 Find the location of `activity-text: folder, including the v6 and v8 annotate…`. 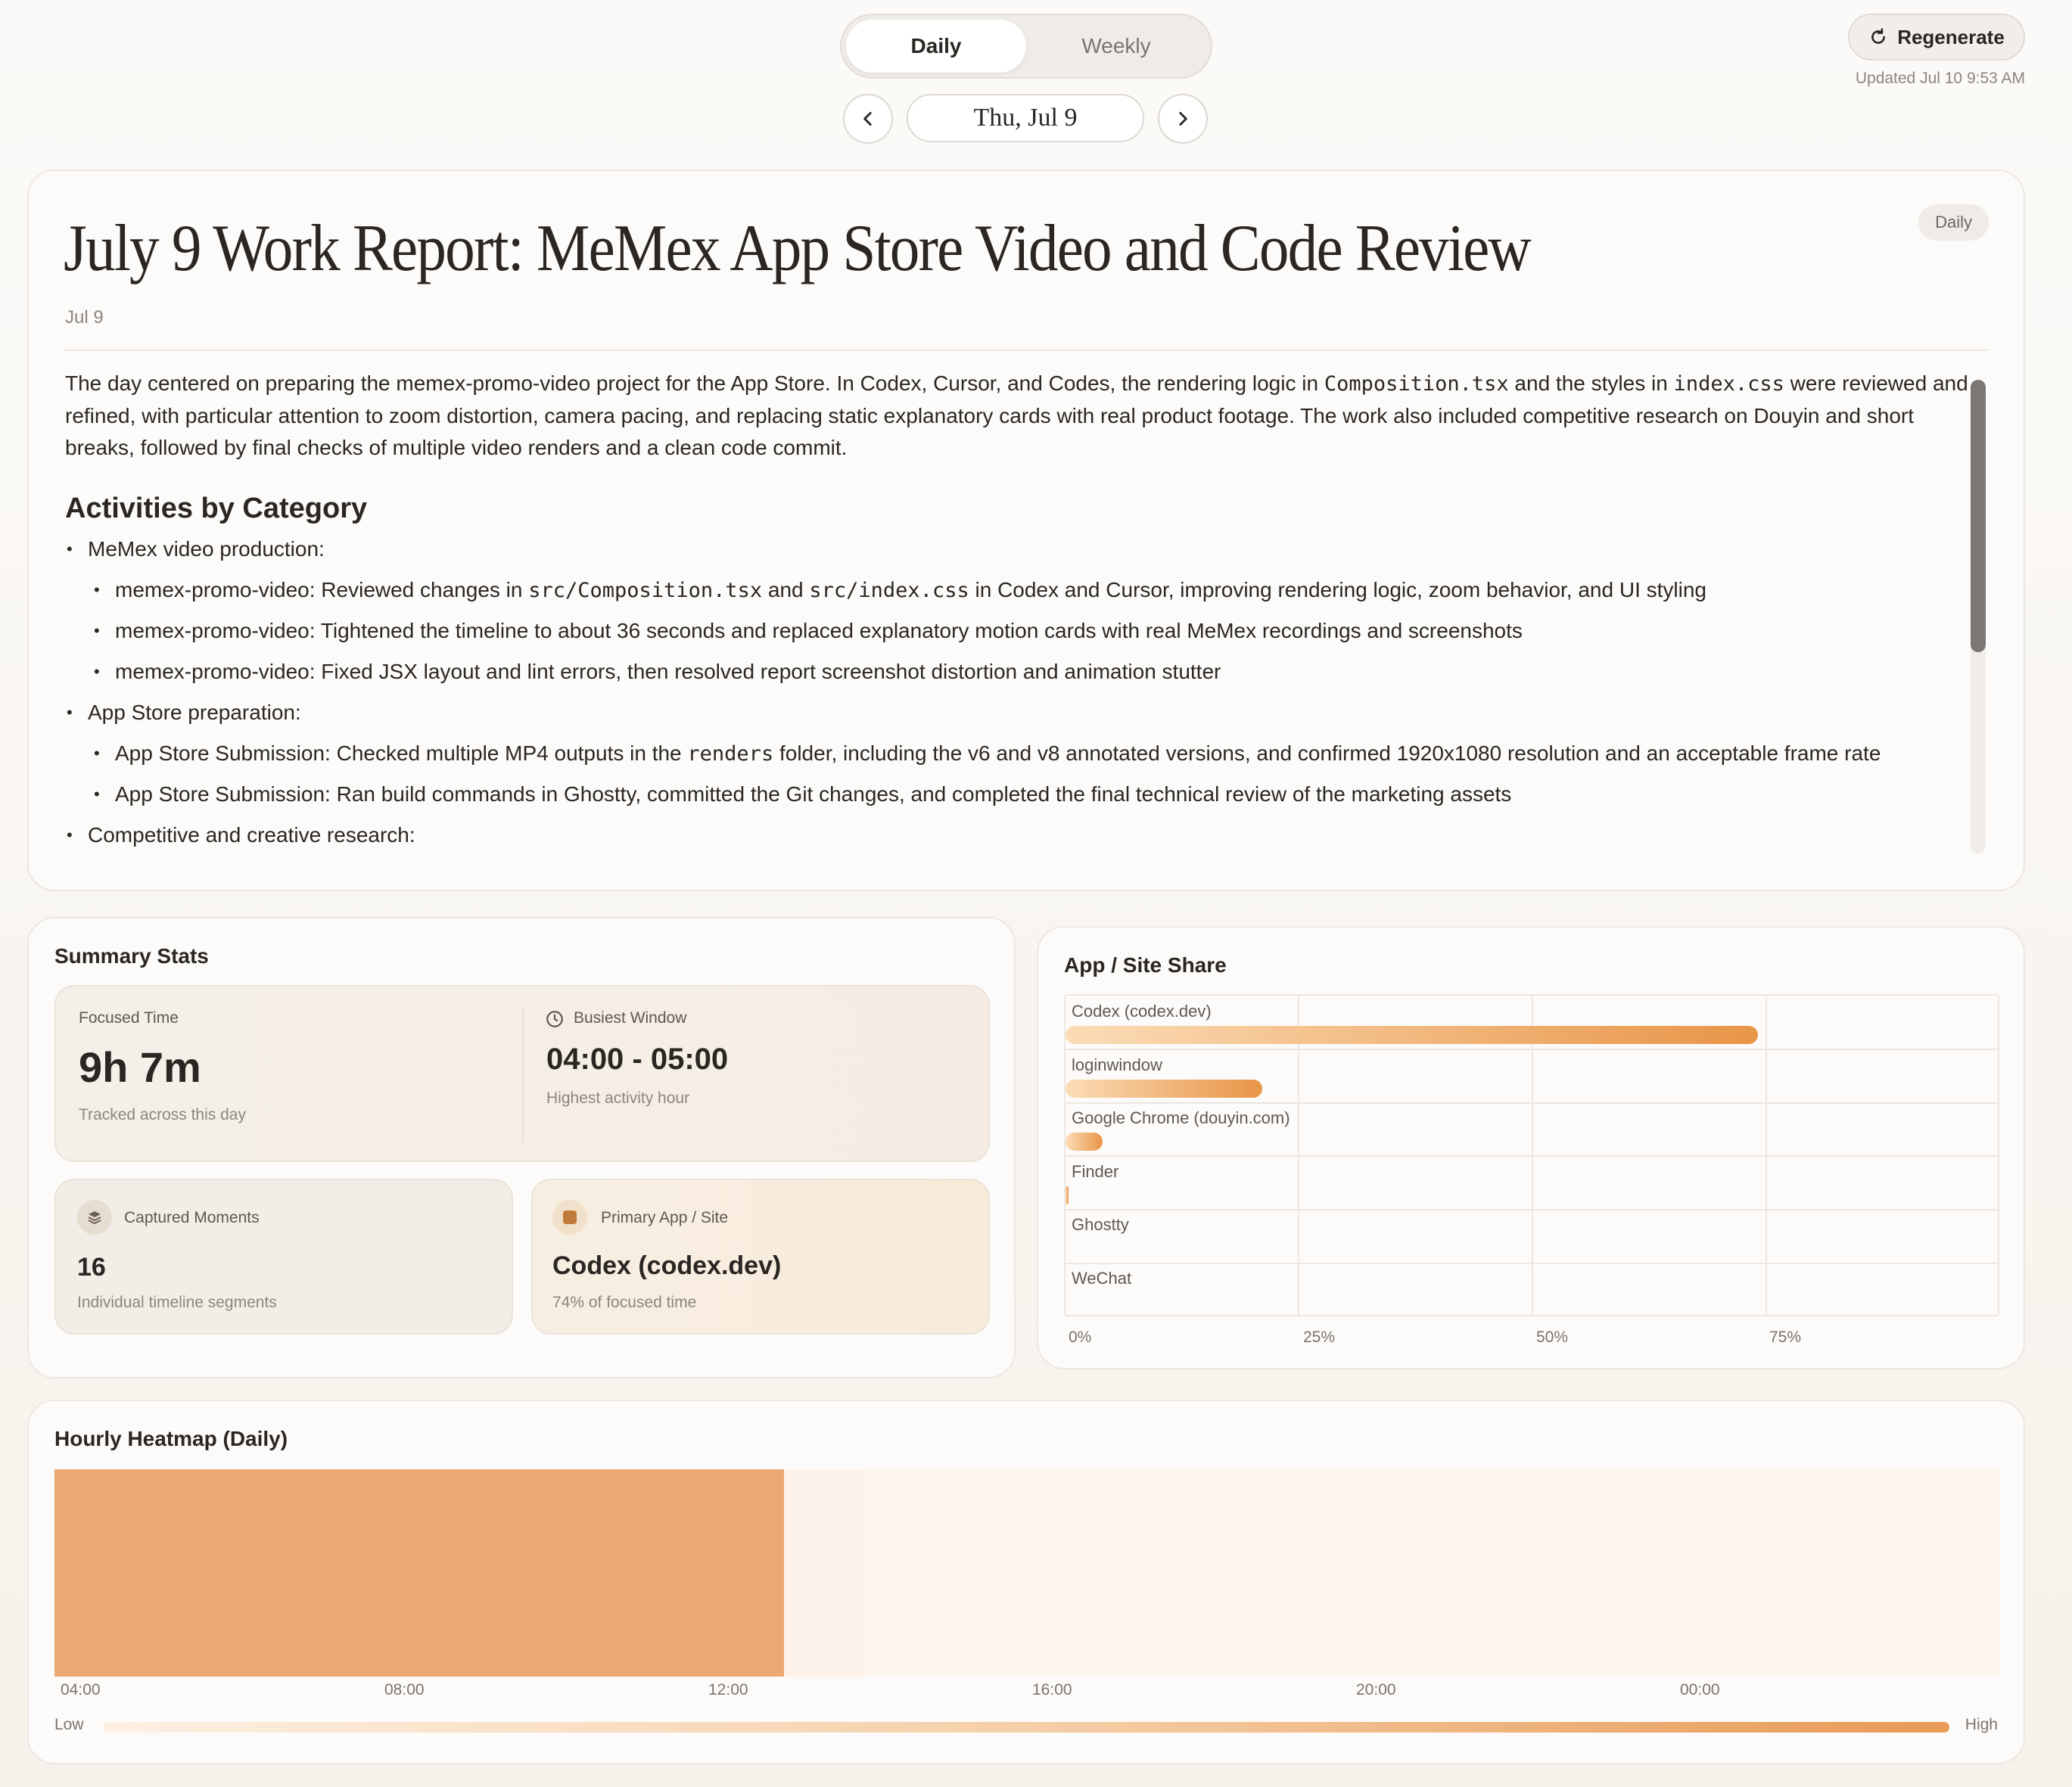

activity-text: folder, including the v6 and v8 annotate… is located at coordinates (1327, 753).